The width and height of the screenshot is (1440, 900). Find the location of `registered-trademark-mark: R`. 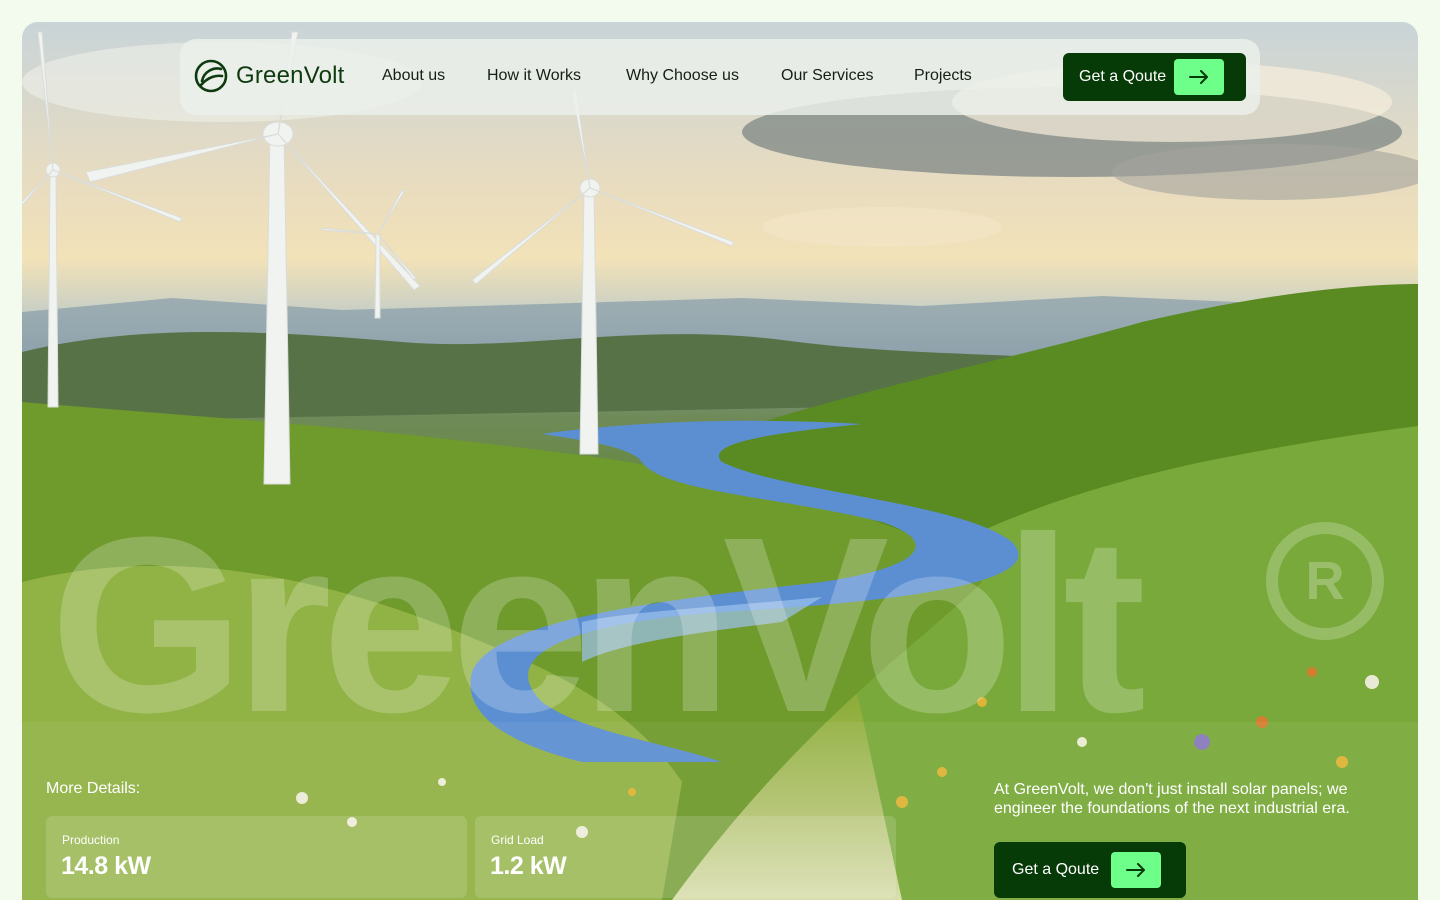

registered-trademark-mark: R is located at coordinates (1325, 581).